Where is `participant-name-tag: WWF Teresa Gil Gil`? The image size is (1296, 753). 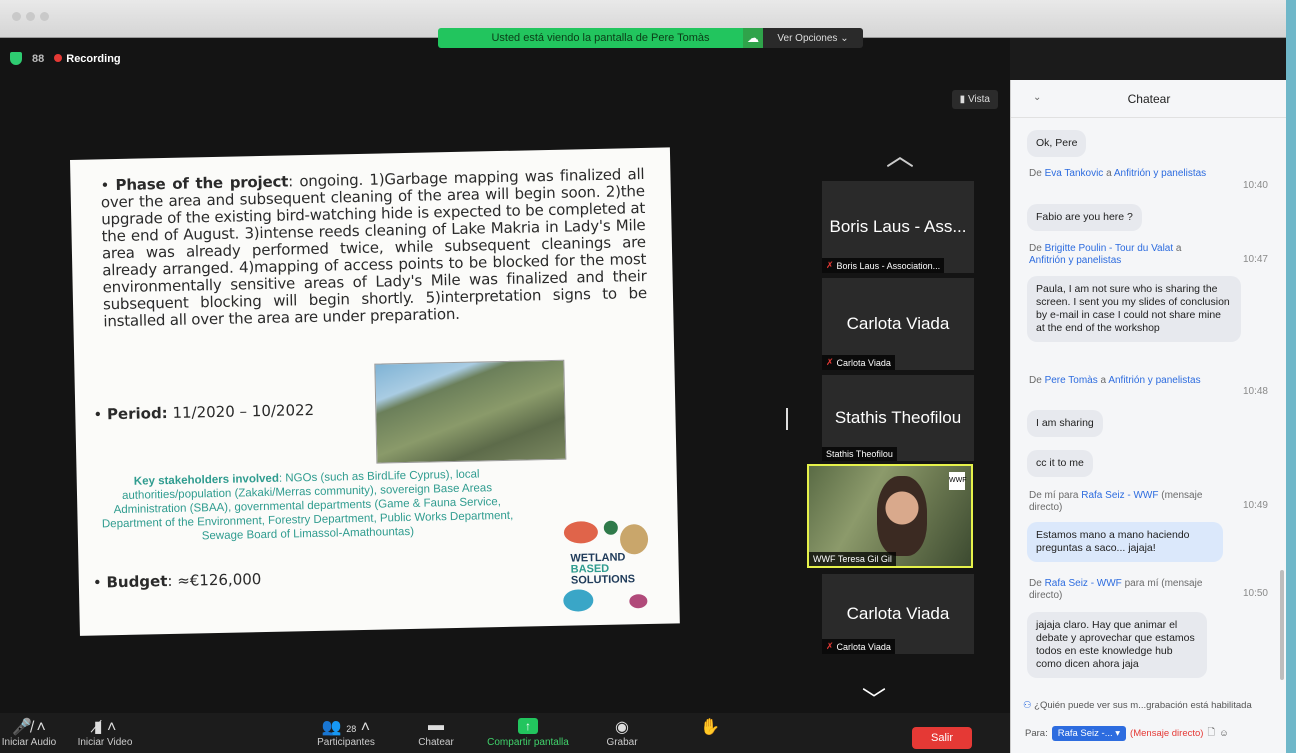 participant-name-tag: WWF Teresa Gil Gil is located at coordinates (852, 559).